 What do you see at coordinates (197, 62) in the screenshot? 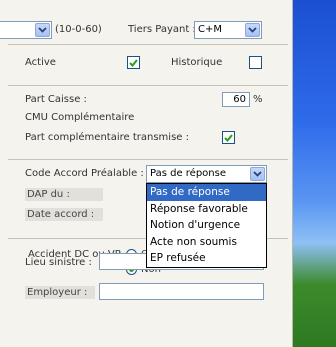
I see `historique-label: Historique` at bounding box center [197, 62].